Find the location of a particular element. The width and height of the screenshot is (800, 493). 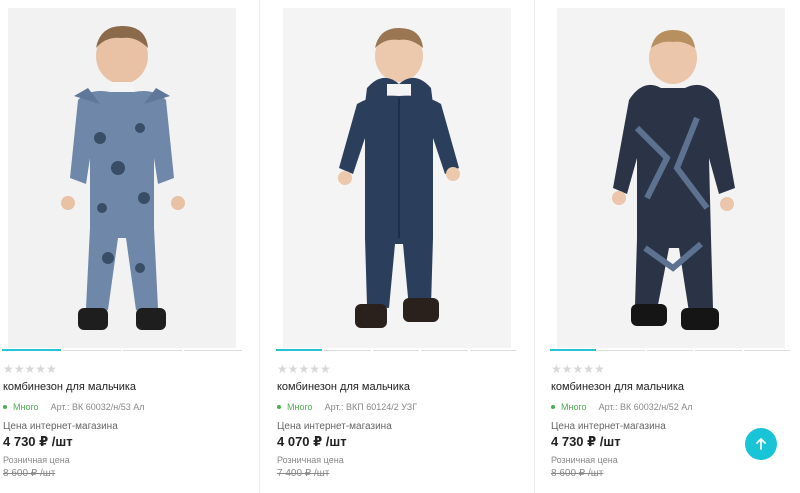

scroll-to-top-button is located at coordinates (761, 444).